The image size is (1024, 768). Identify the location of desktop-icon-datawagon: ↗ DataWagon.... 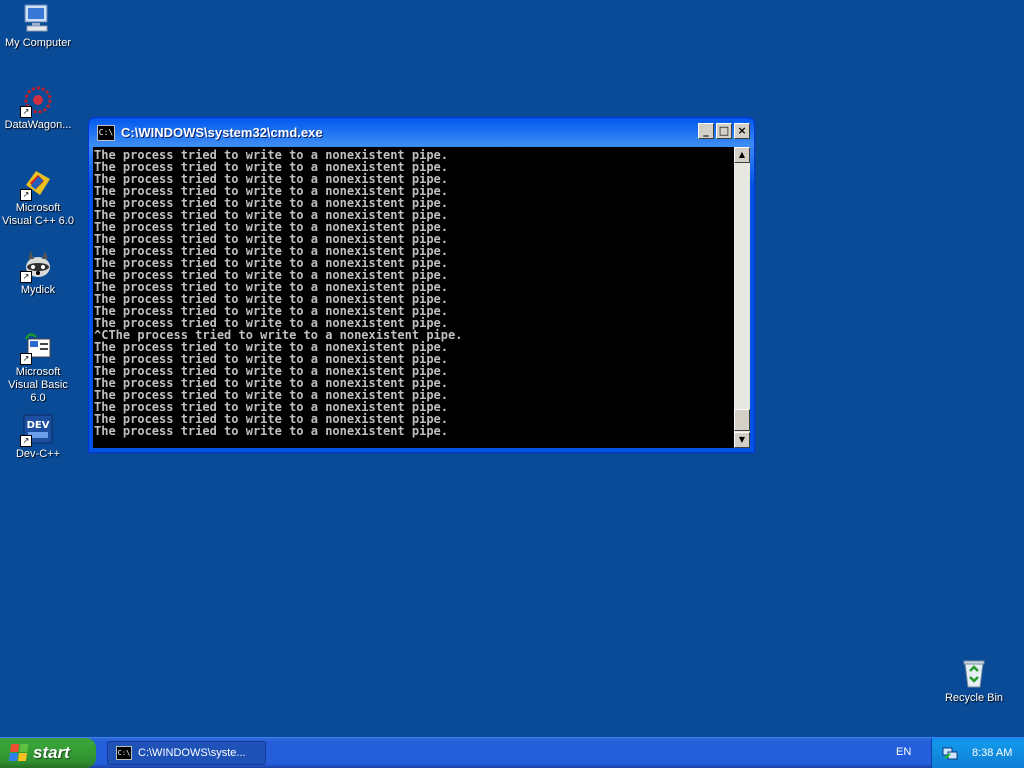
(39, 108).